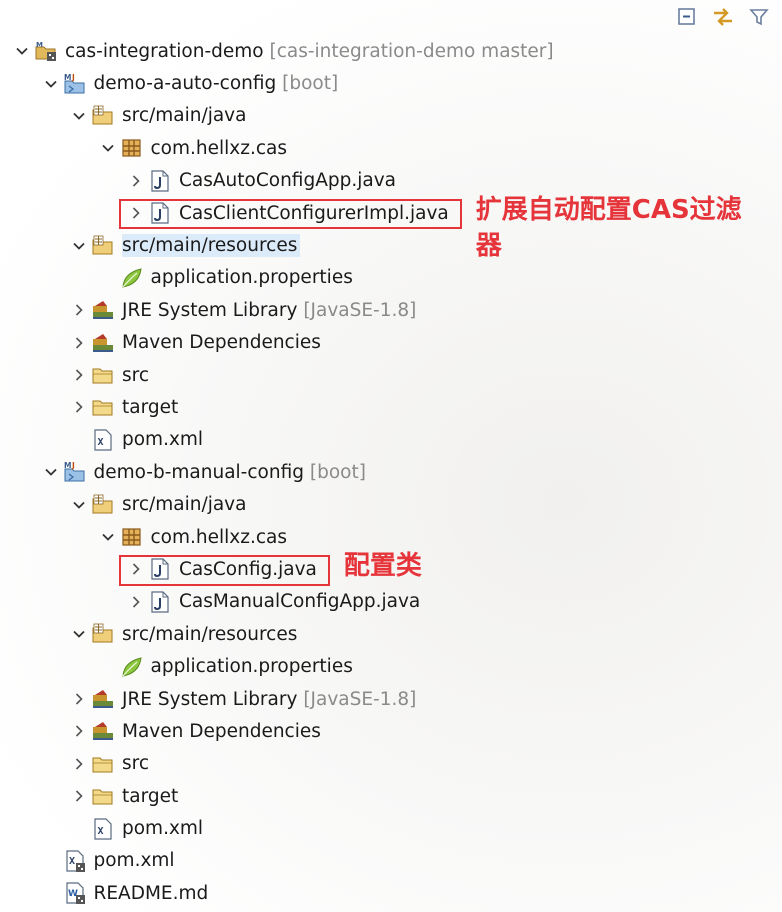  What do you see at coordinates (391, 634) in the screenshot?
I see `tree-item-b-res: src/main/resources` at bounding box center [391, 634].